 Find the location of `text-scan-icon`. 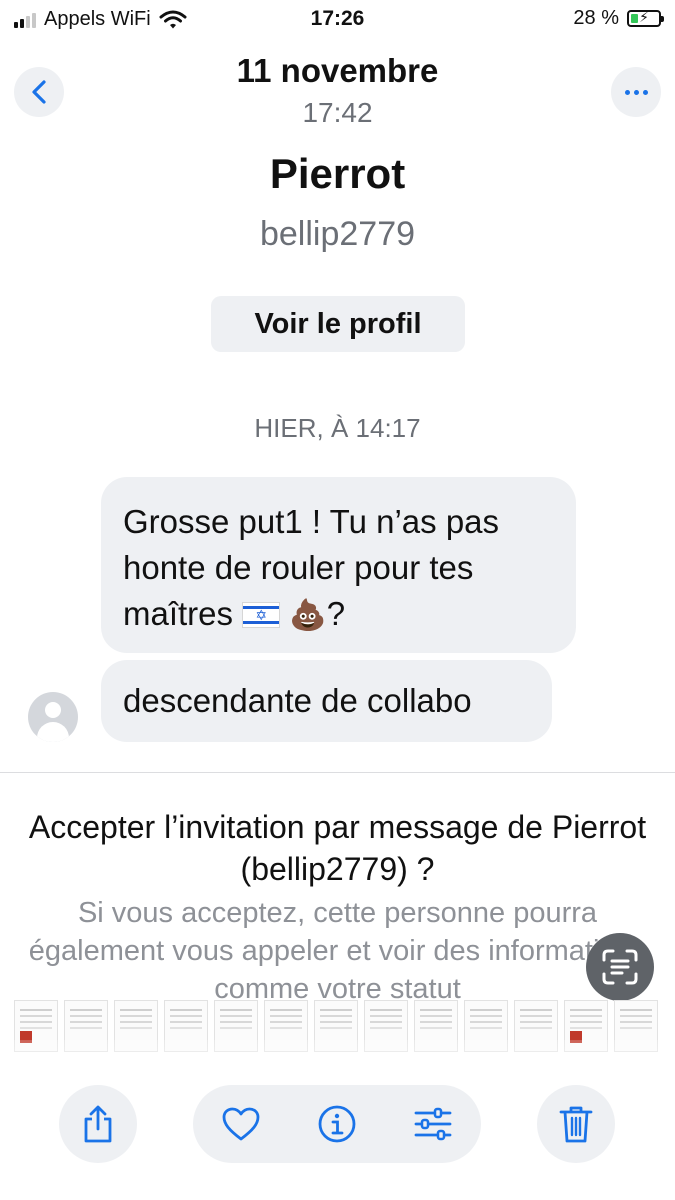

text-scan-icon is located at coordinates (620, 967).